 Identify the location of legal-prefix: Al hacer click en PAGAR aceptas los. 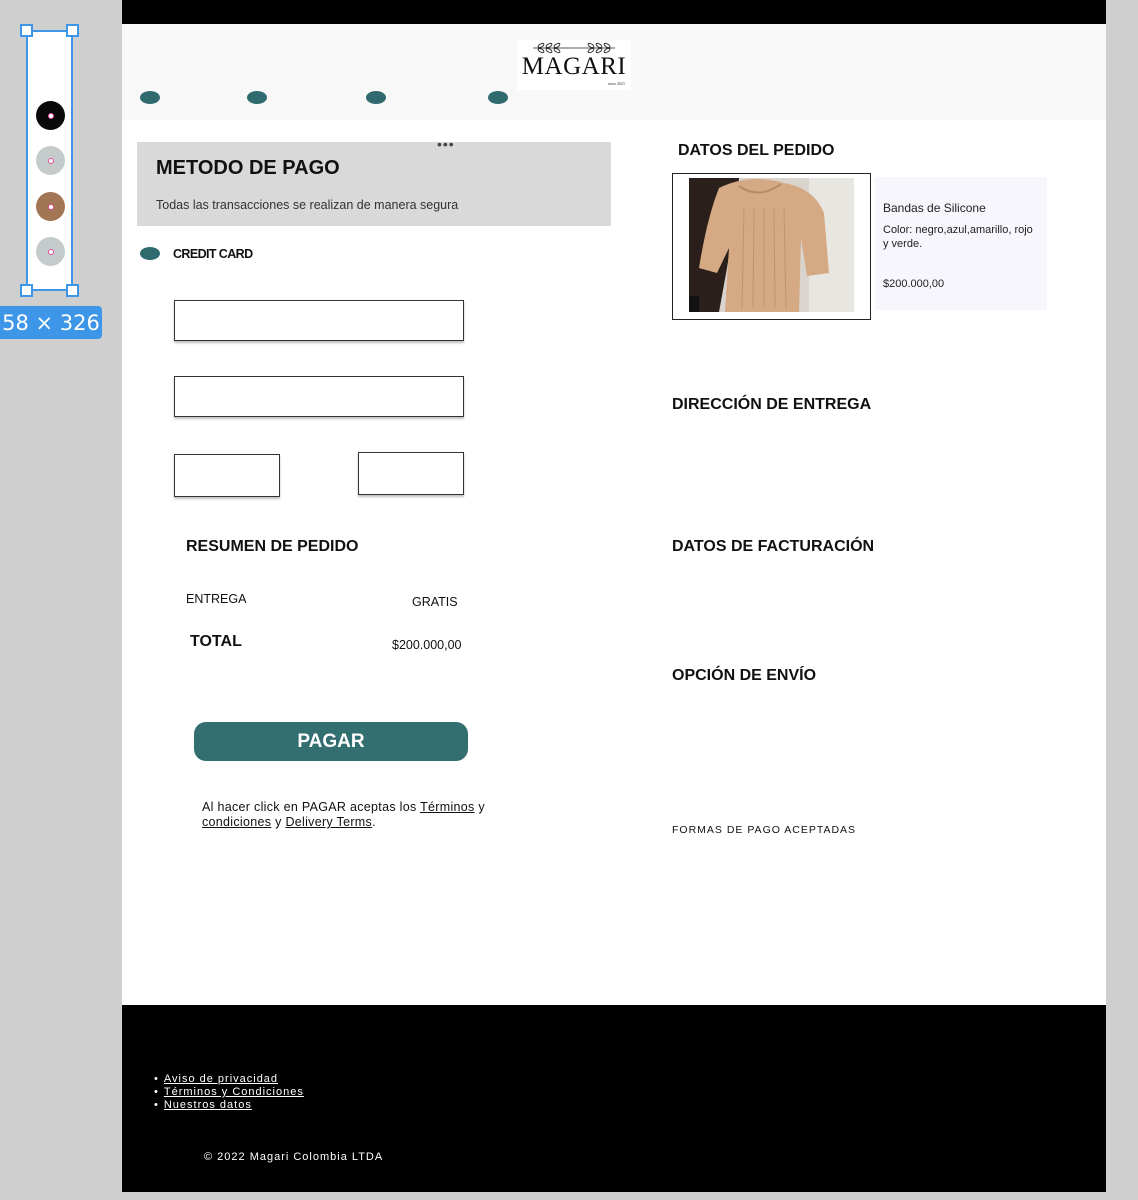
(311, 807).